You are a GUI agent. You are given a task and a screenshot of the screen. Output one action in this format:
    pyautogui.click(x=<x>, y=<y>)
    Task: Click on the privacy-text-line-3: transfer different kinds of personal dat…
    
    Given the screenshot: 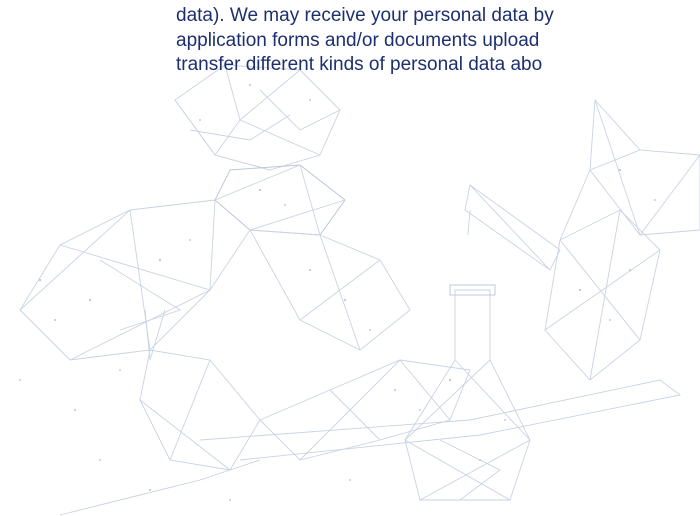 What is the action you would take?
    pyautogui.click(x=359, y=64)
    